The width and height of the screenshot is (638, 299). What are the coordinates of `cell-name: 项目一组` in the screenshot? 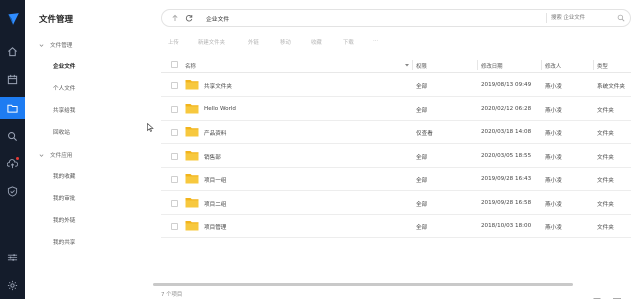 It's located at (215, 180).